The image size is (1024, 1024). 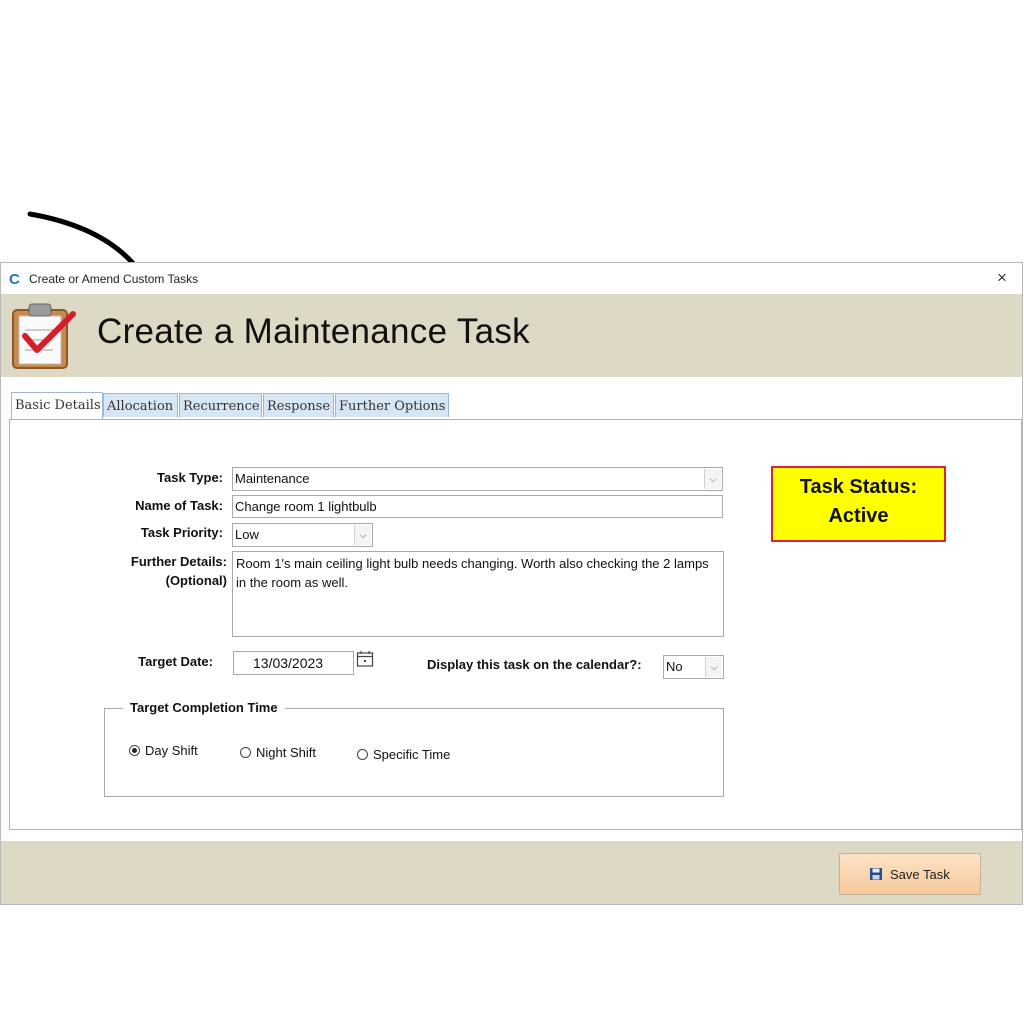 I want to click on specific-time-radio, so click(x=362, y=754).